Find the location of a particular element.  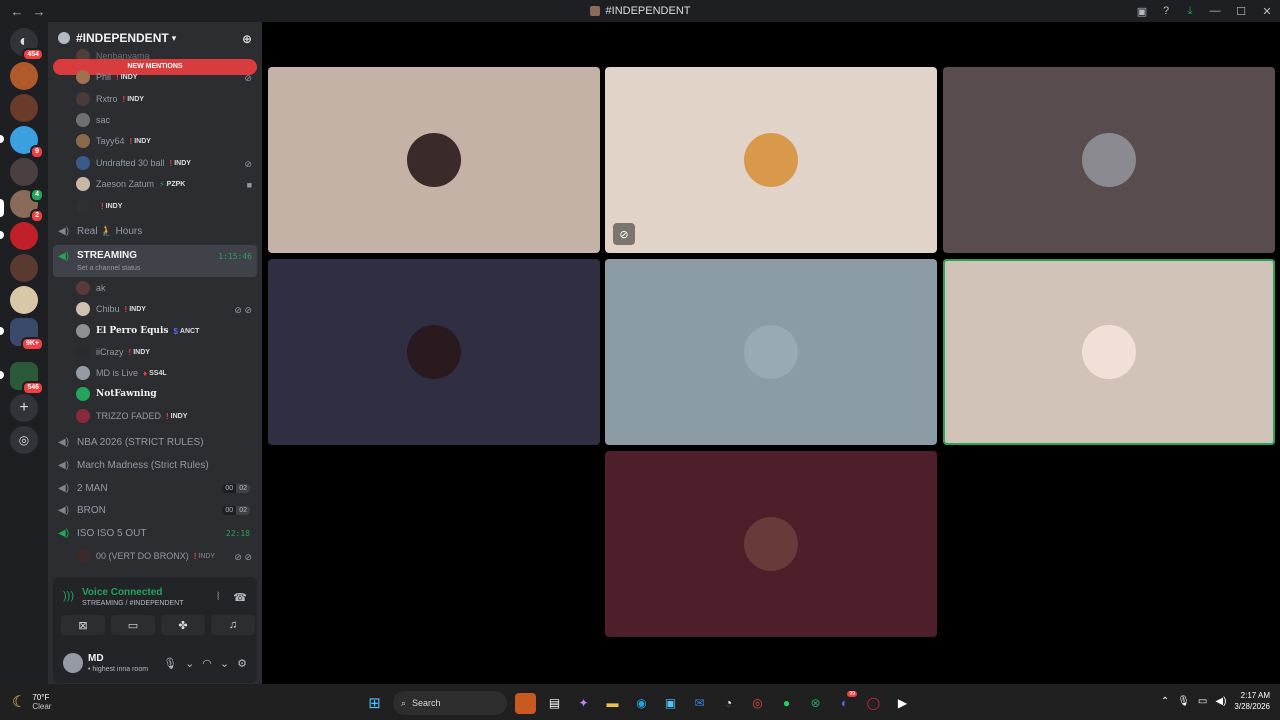

close-button: ✕ is located at coordinates (1267, 11).